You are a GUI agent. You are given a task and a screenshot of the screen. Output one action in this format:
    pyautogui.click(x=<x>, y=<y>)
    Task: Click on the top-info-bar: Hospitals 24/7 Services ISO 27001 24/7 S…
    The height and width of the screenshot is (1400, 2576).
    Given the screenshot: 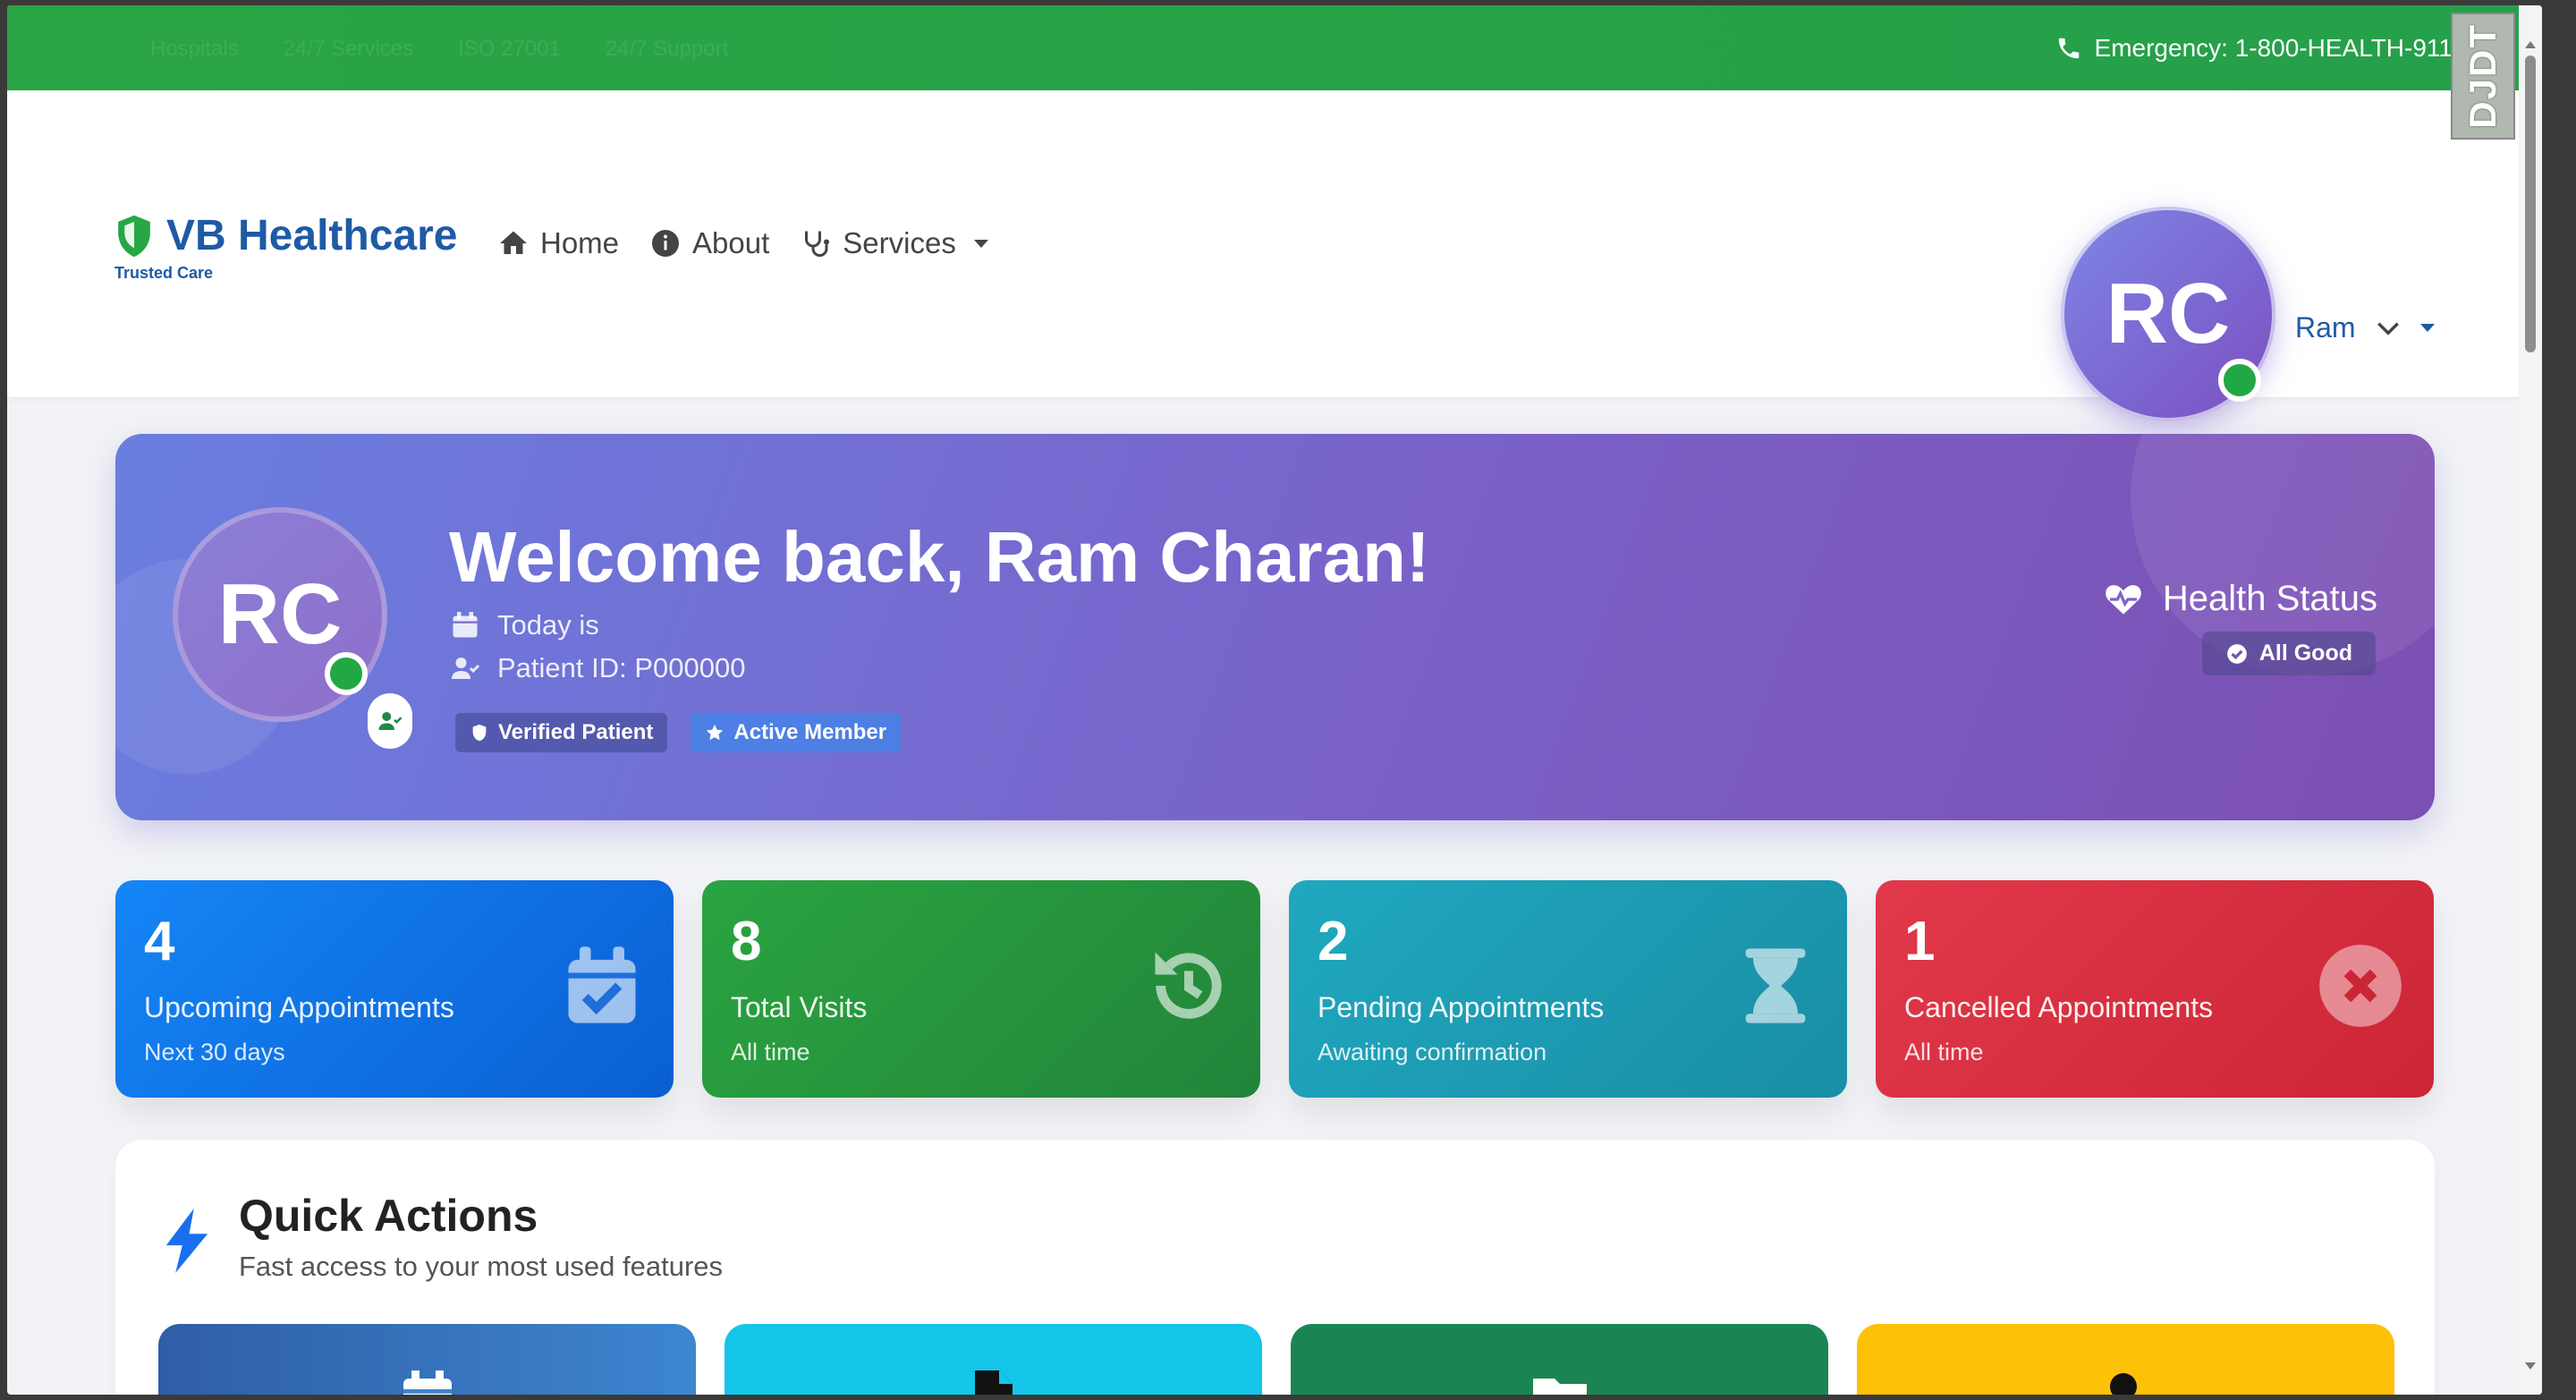 What is the action you would take?
    pyautogui.click(x=1274, y=47)
    